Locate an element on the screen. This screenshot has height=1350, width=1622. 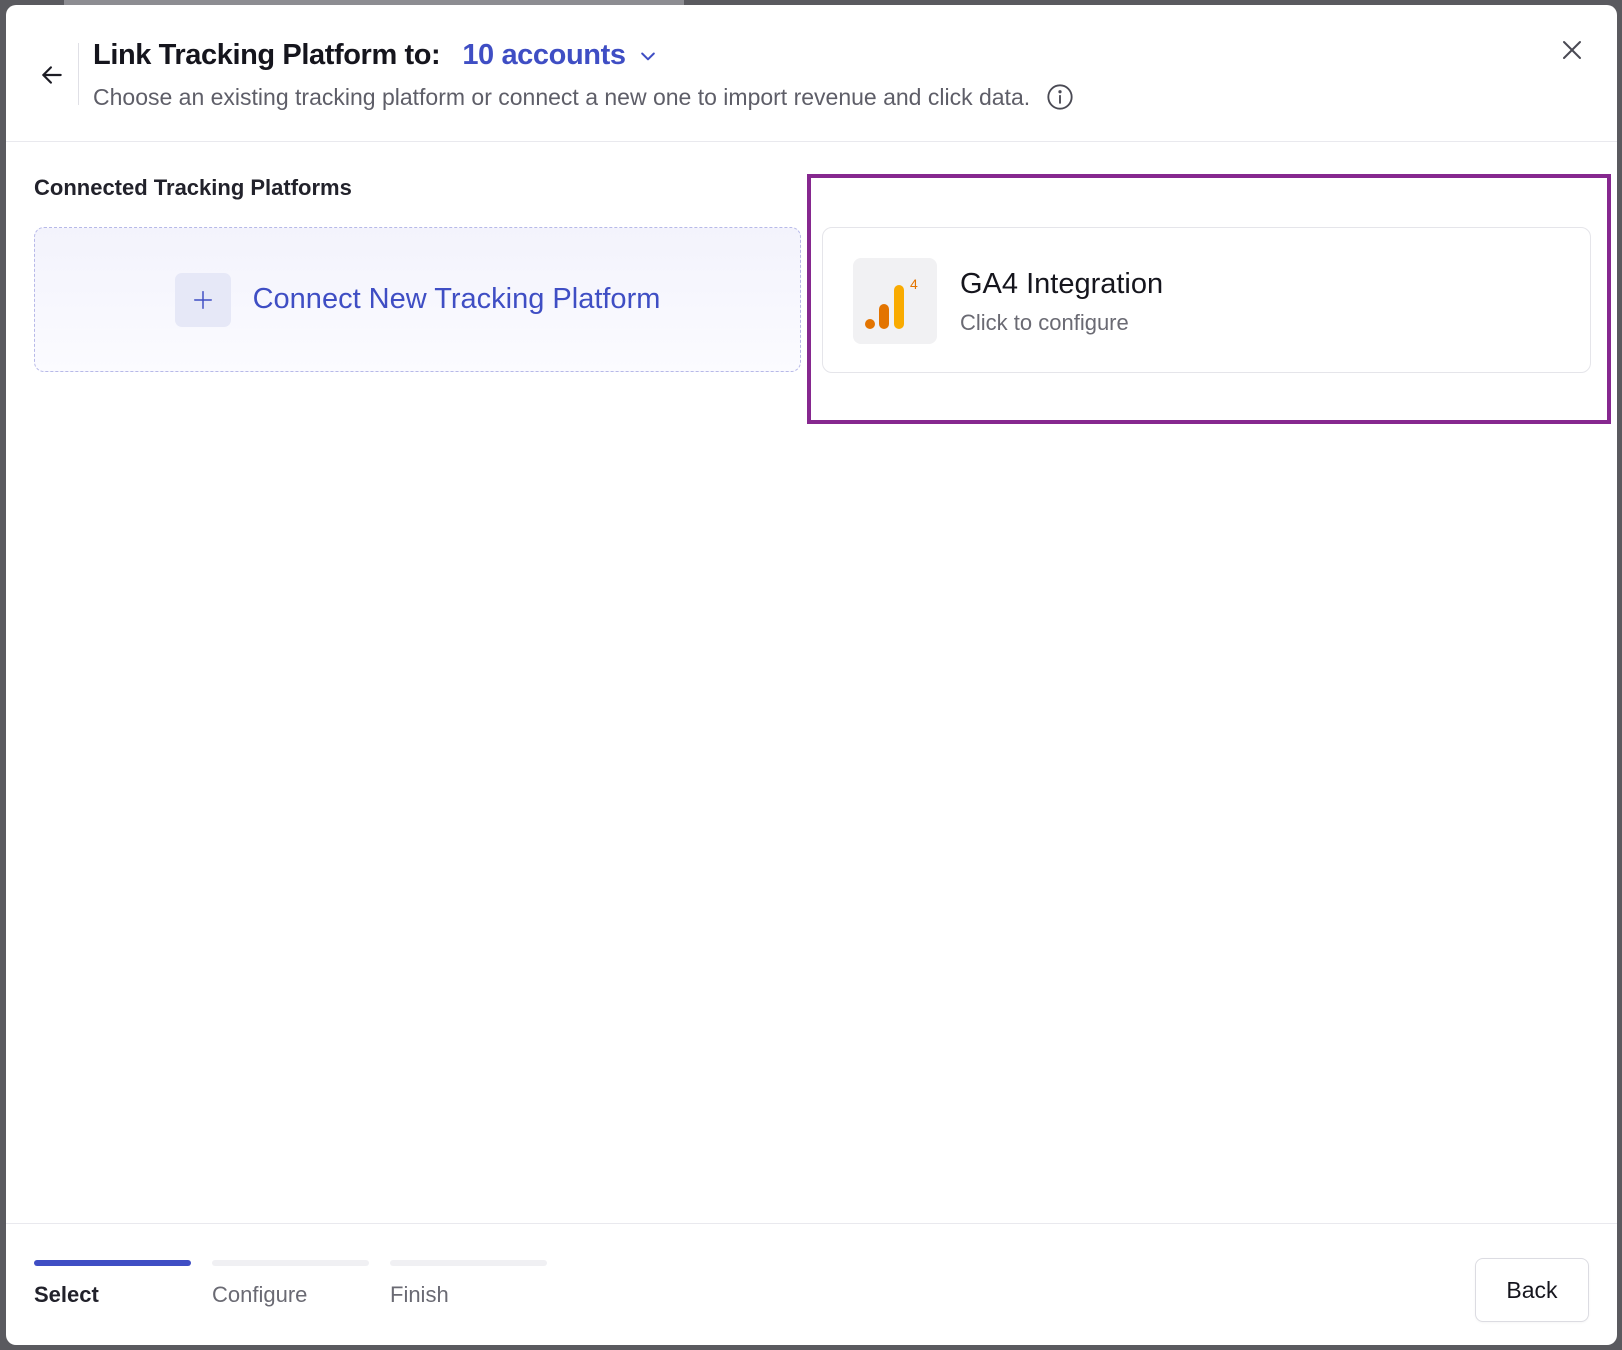
connect-new-platform-label: Connect New Tracking Platform is located at coordinates (456, 299).